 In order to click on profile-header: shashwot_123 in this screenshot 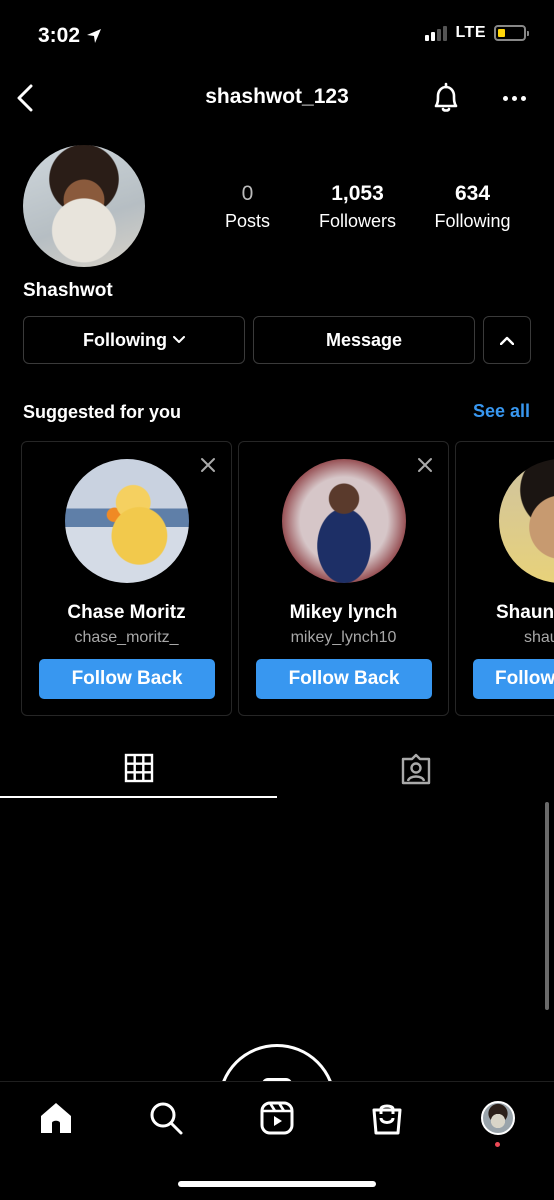, I will do `click(277, 98)`.